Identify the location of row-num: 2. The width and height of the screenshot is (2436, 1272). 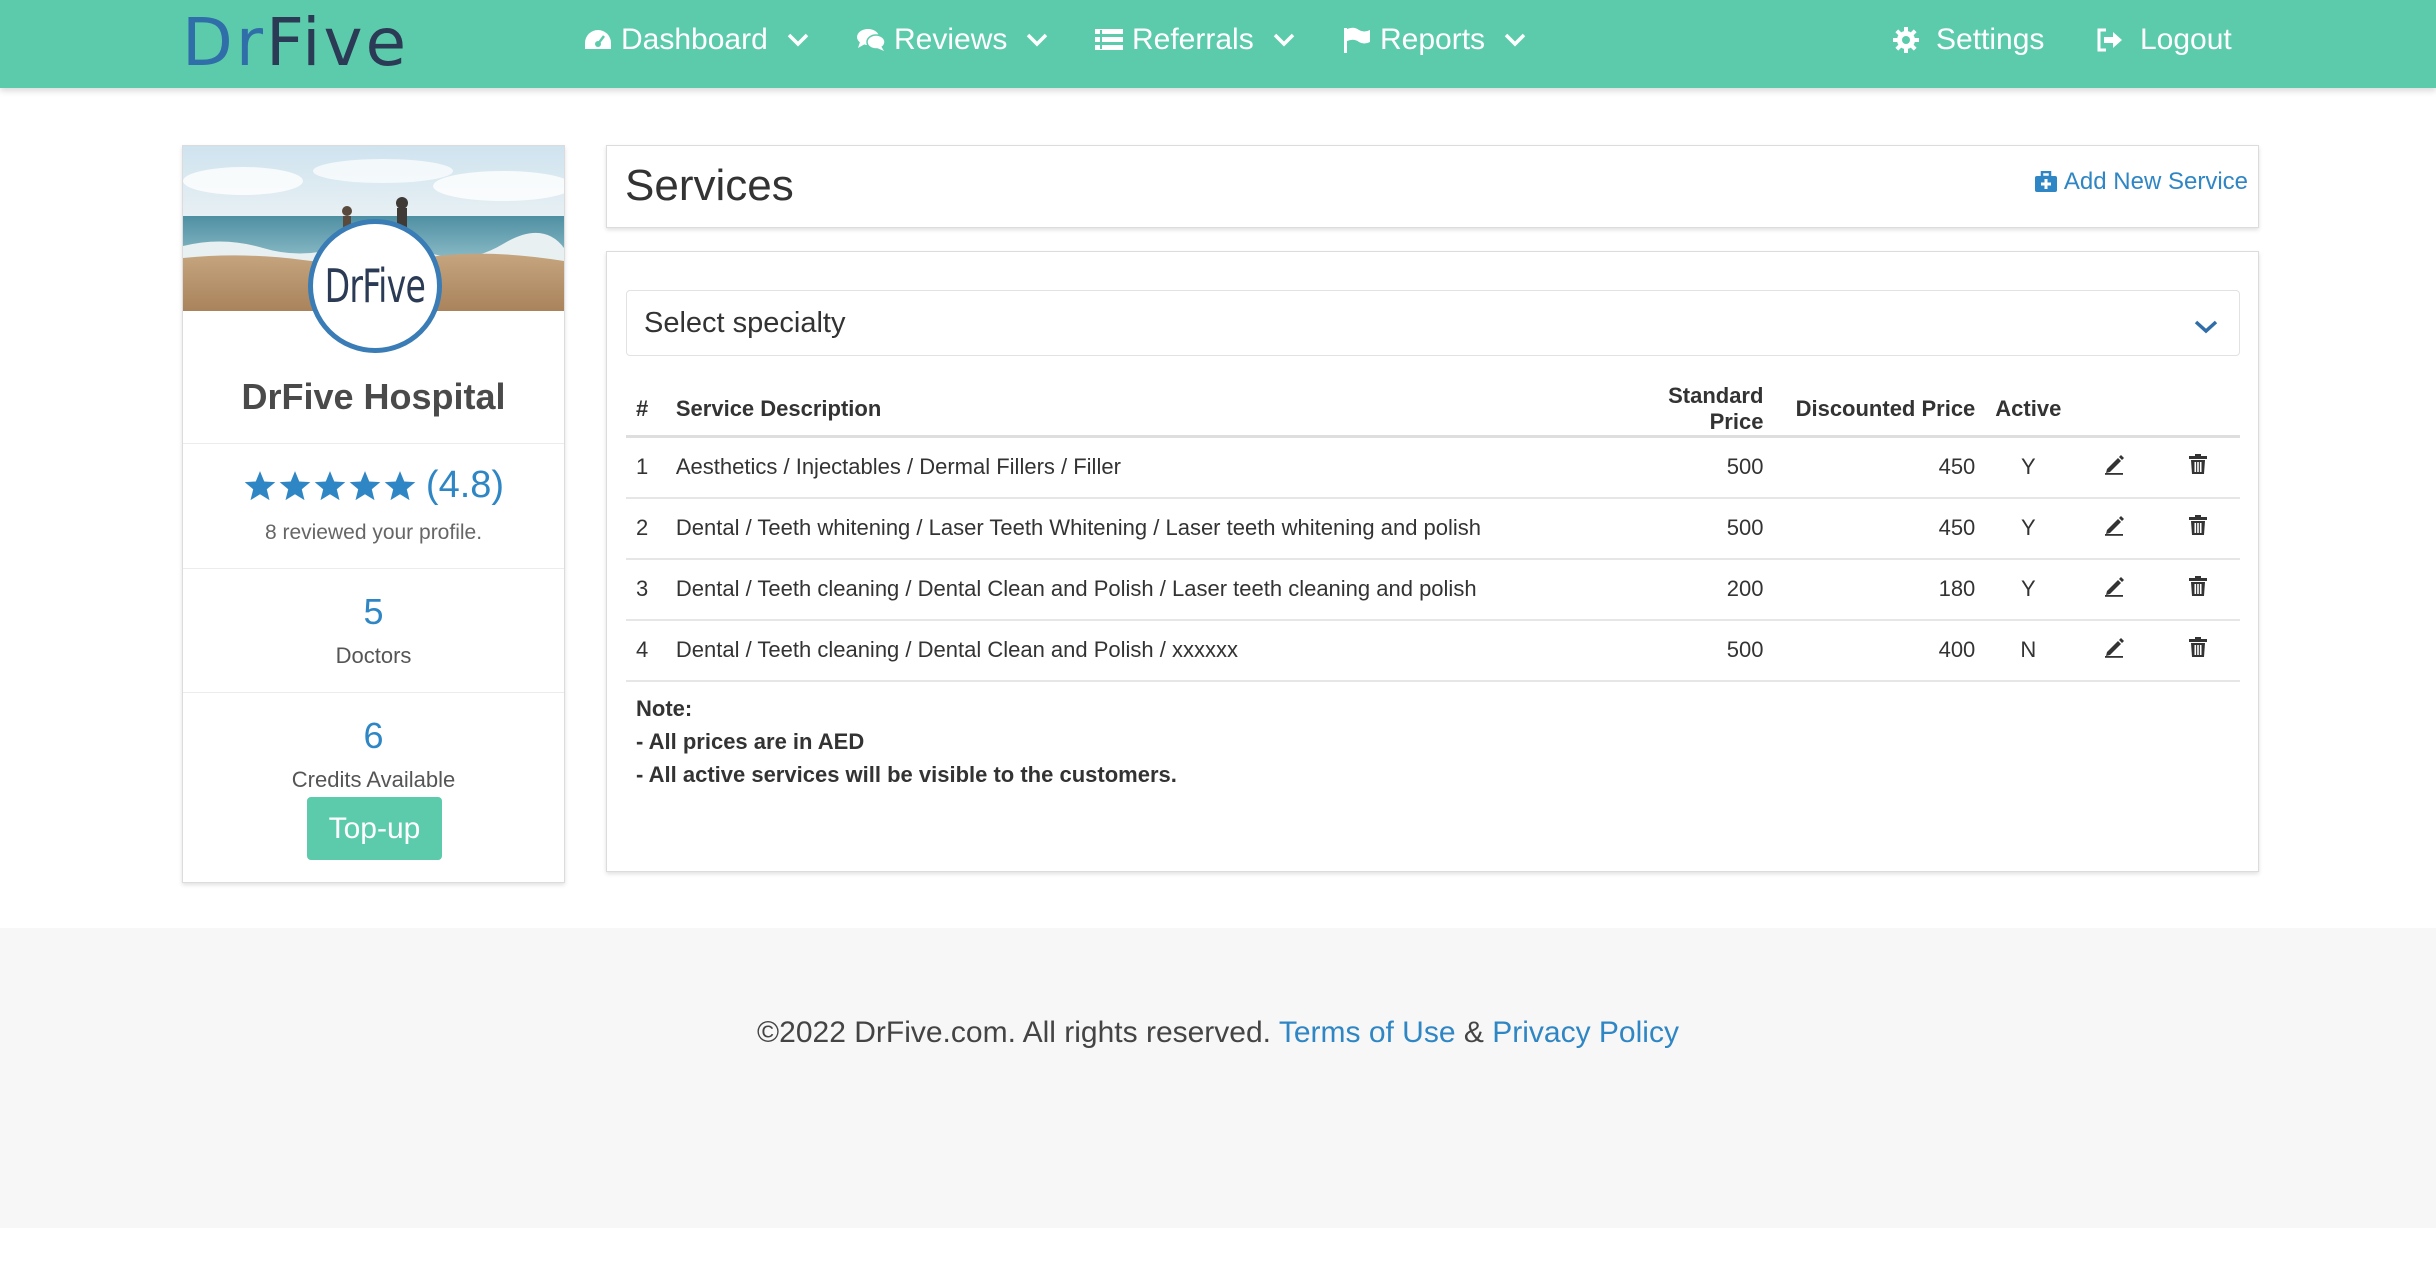
(646, 528).